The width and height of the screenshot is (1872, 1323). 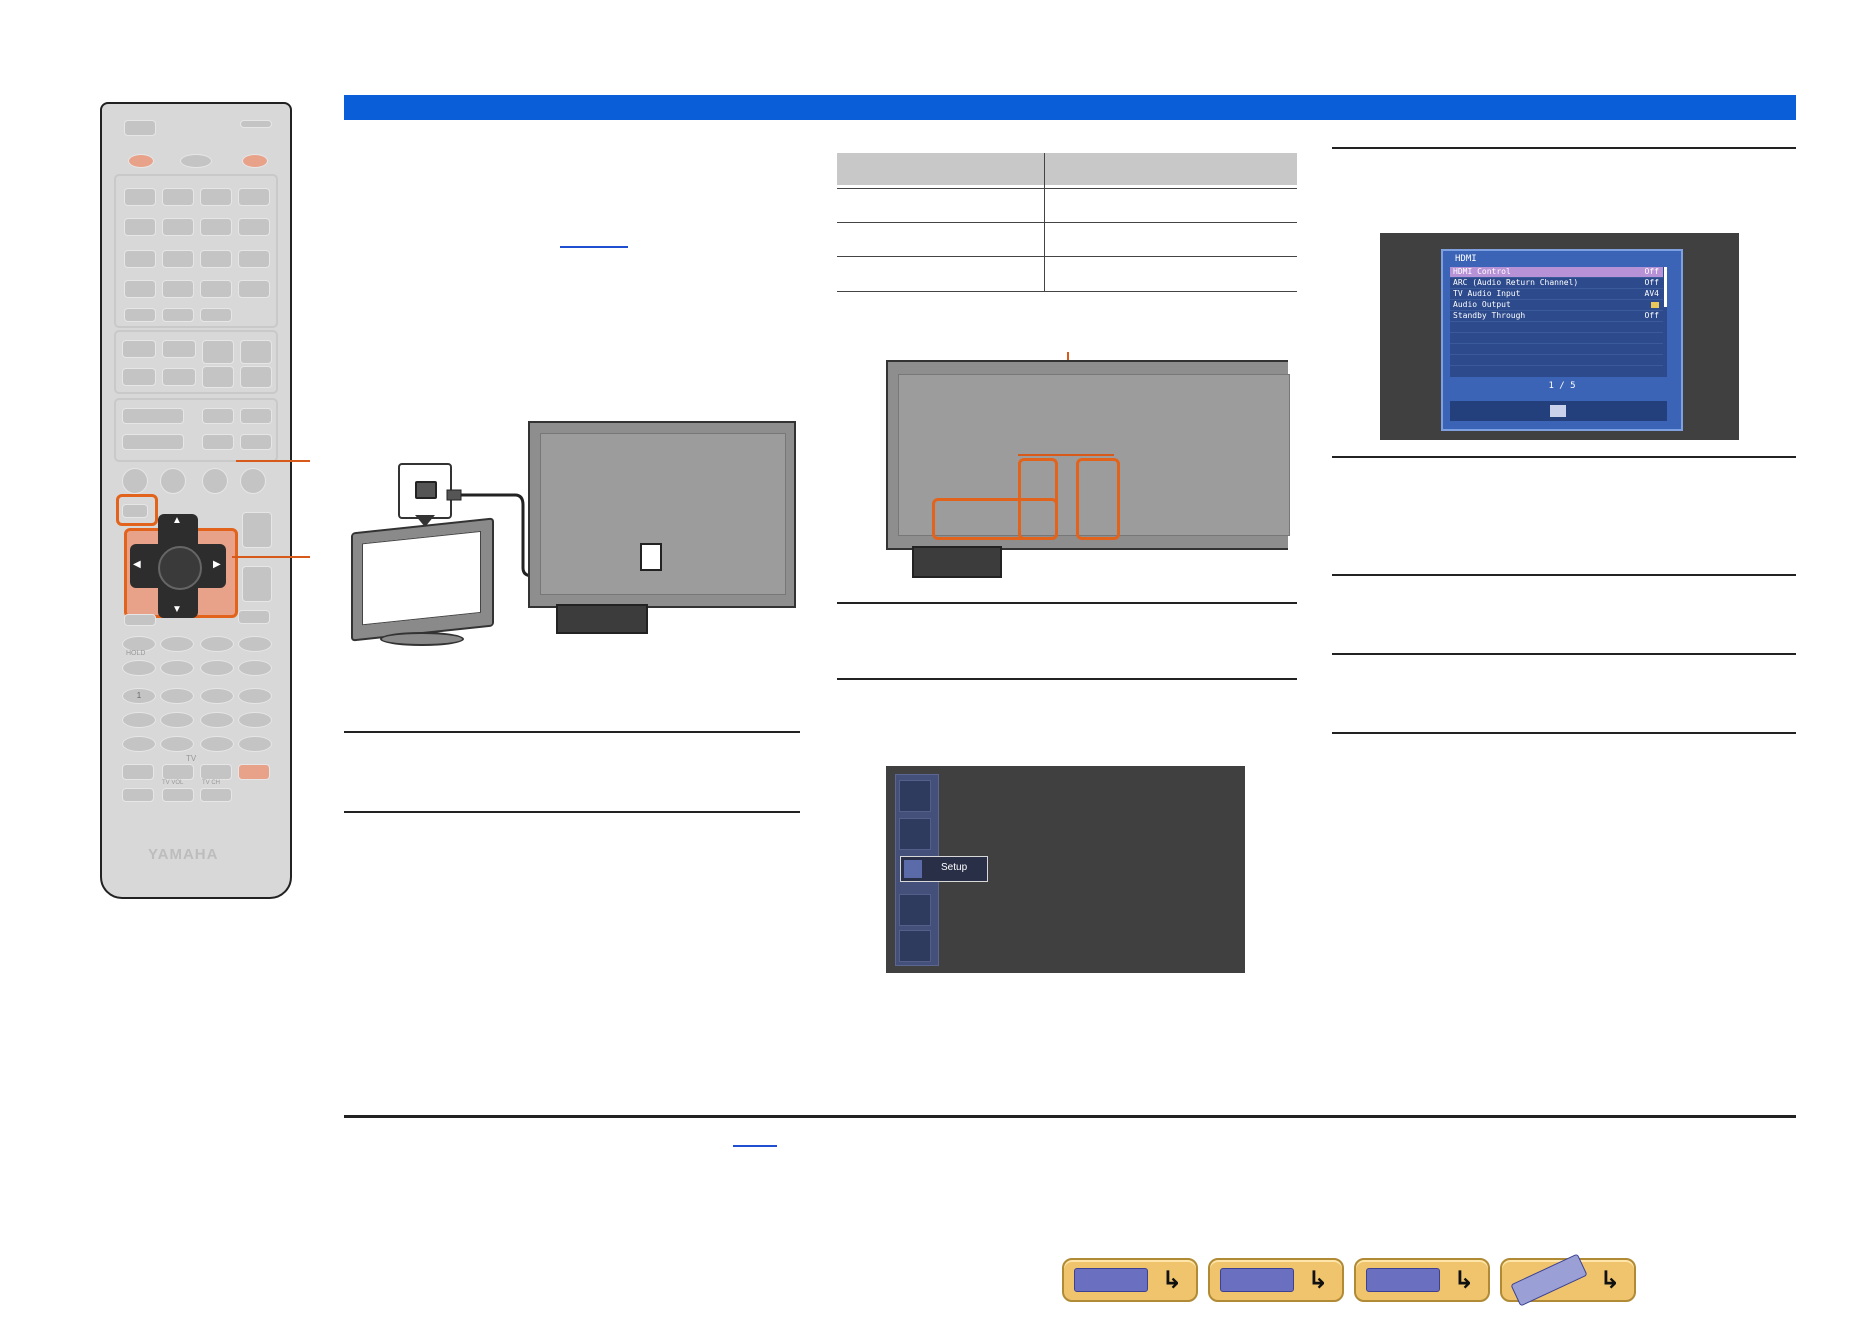 I want to click on remote-tv-power, so click(x=254, y=772).